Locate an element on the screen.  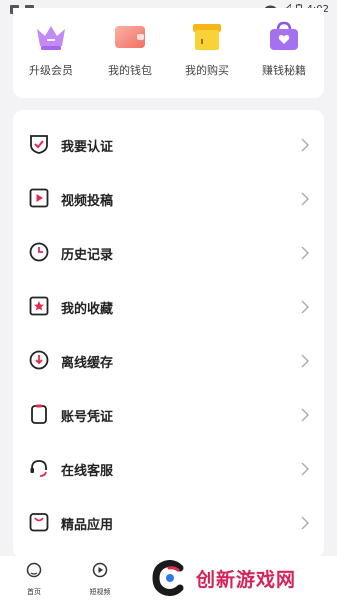
menu-item-label: 在线客服 is located at coordinates (87, 471).